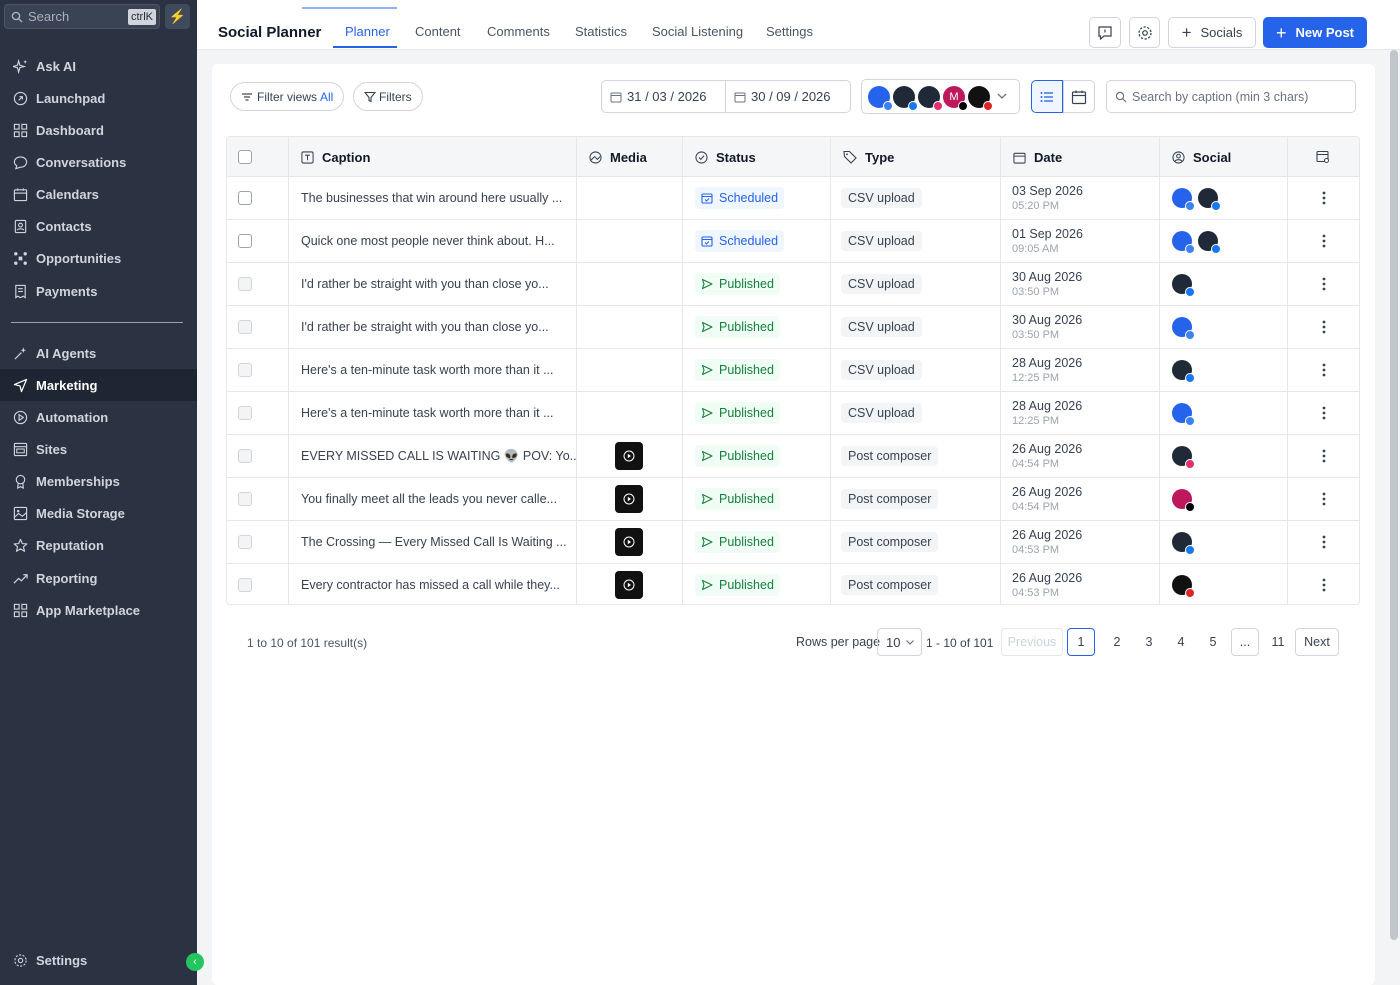 This screenshot has width=1400, height=985. I want to click on grid-icon, so click(20, 130).